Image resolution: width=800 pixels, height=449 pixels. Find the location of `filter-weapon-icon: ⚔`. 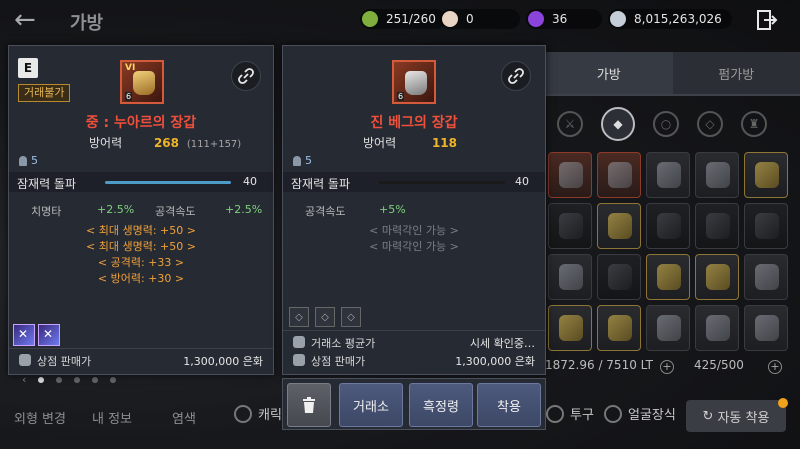

filter-weapon-icon: ⚔ is located at coordinates (570, 124).